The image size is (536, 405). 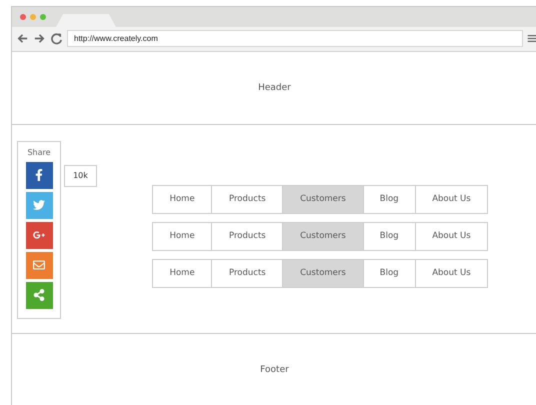 What do you see at coordinates (39, 152) in the screenshot?
I see `share-title: Share` at bounding box center [39, 152].